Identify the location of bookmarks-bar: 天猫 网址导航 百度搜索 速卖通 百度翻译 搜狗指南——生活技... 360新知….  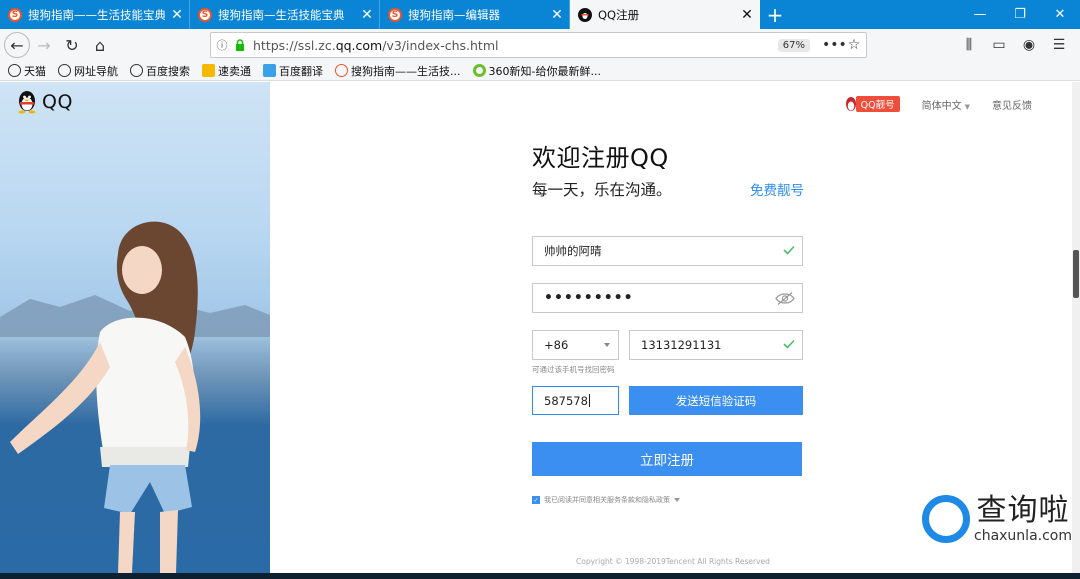
(540, 71).